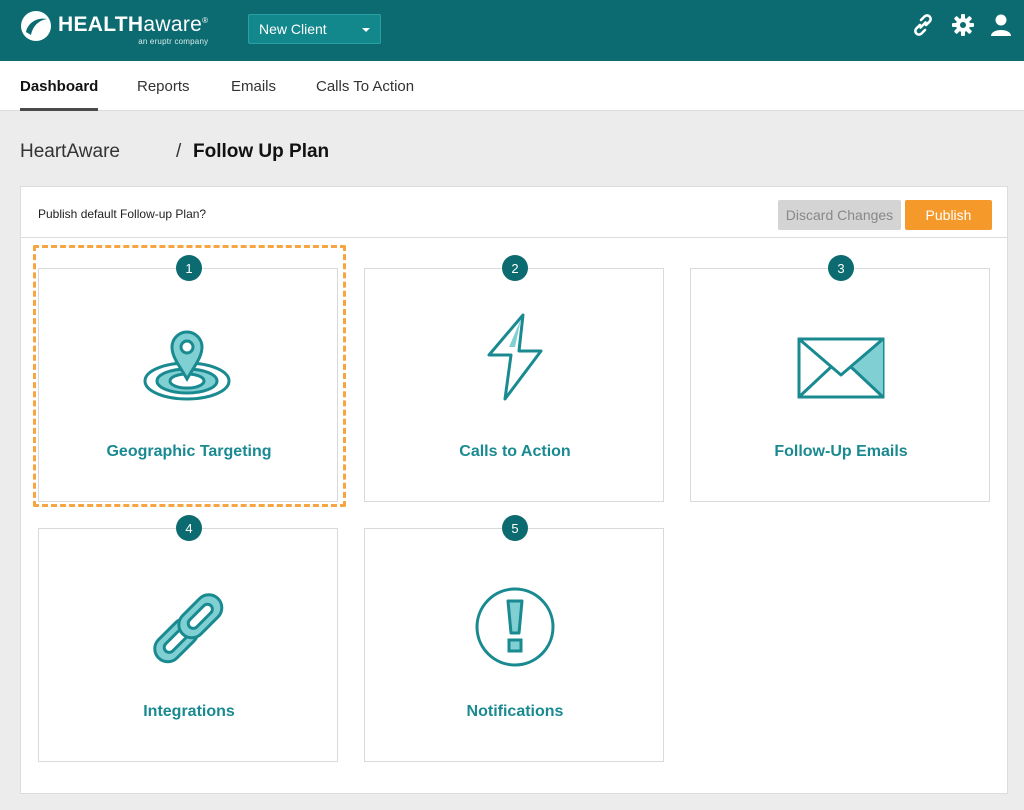  What do you see at coordinates (948, 215) in the screenshot?
I see `publish-button: Publish` at bounding box center [948, 215].